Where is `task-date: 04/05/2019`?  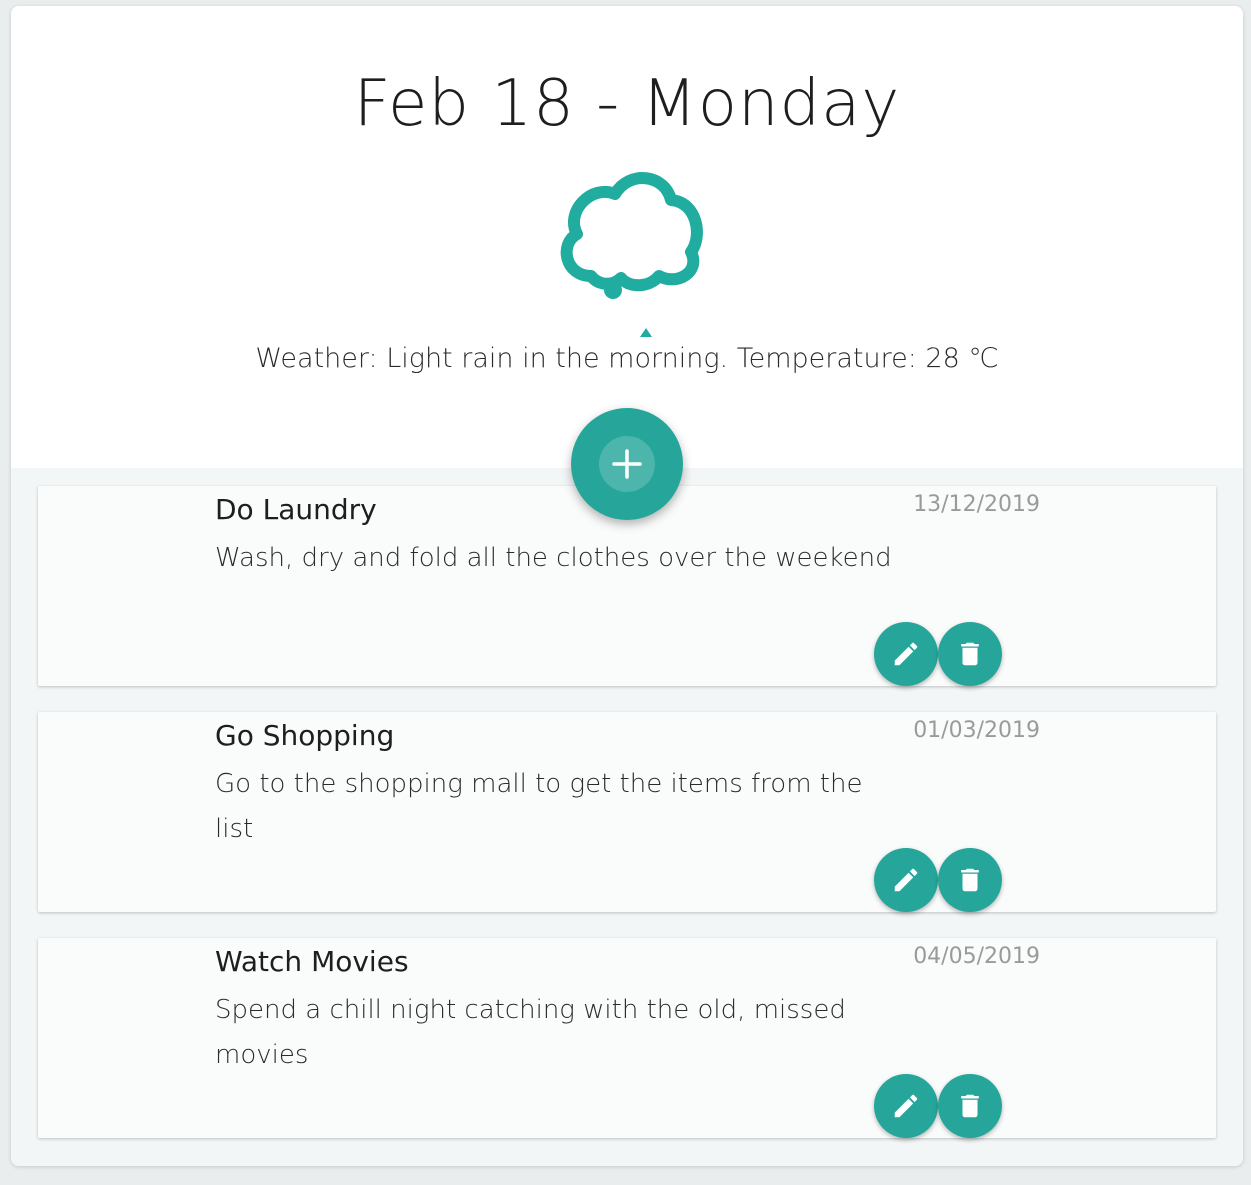 task-date: 04/05/2019 is located at coordinates (976, 956).